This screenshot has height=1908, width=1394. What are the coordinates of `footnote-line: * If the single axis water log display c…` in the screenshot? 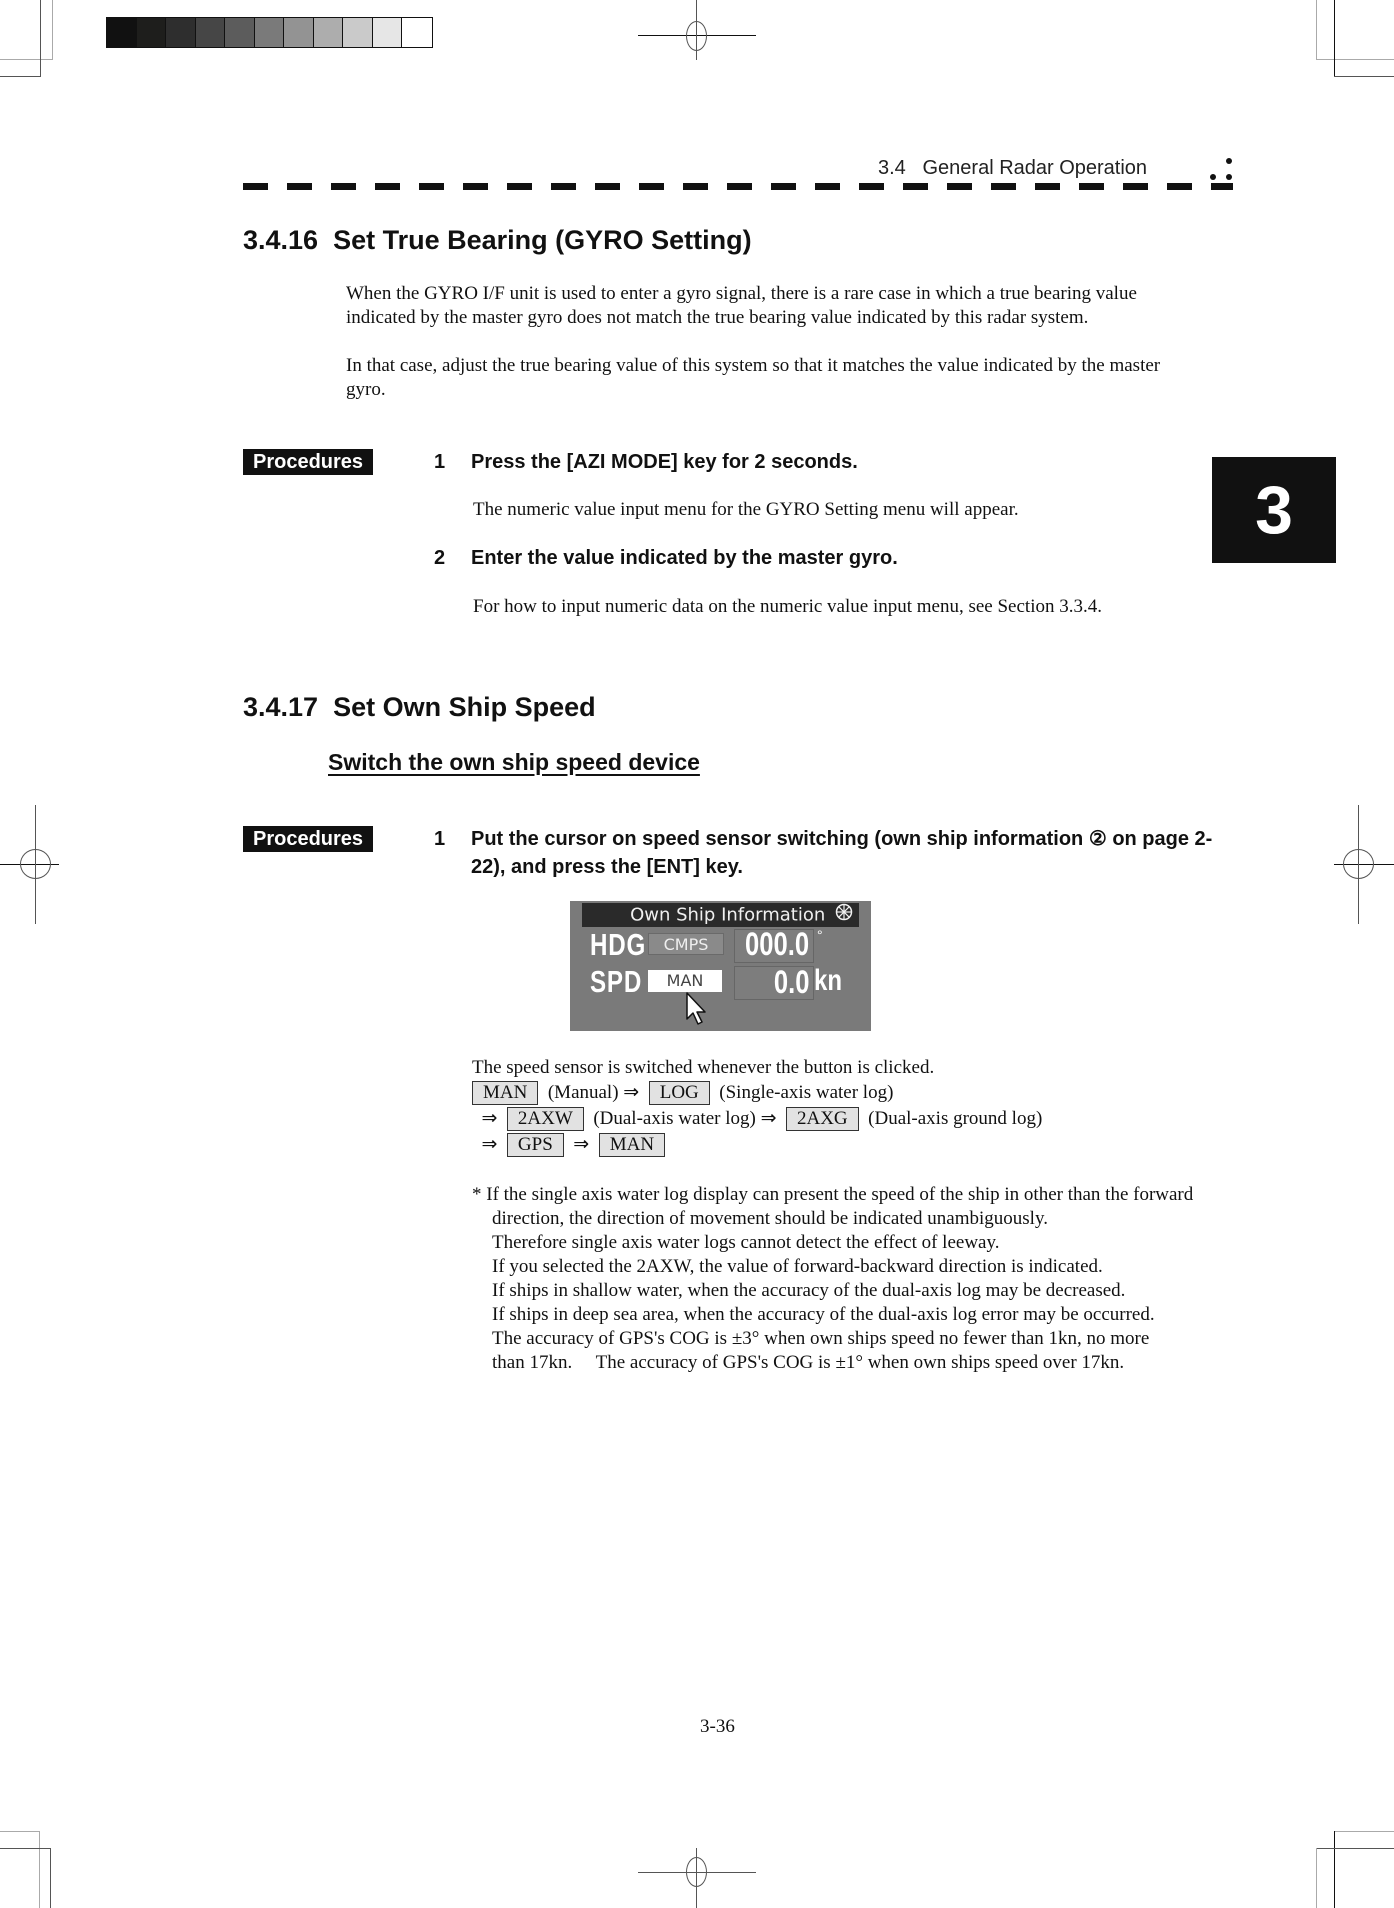 It's located at (842, 1207).